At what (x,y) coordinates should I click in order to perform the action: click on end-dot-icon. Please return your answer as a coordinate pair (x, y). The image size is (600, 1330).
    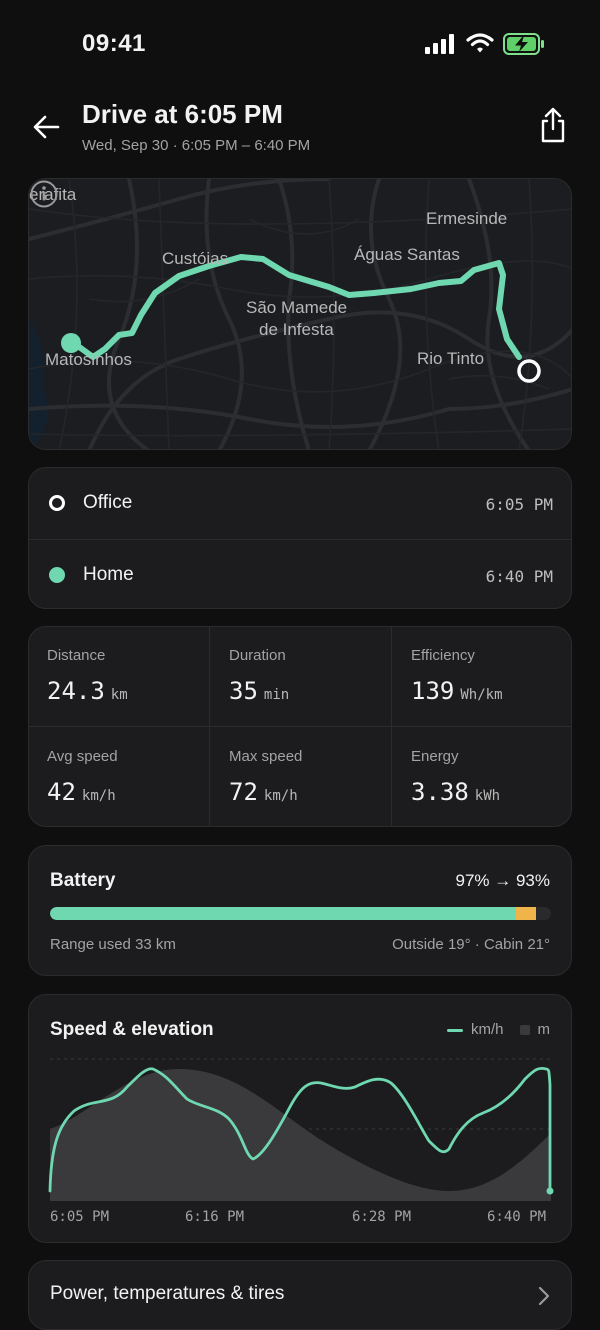
    Looking at the image, I should click on (57, 575).